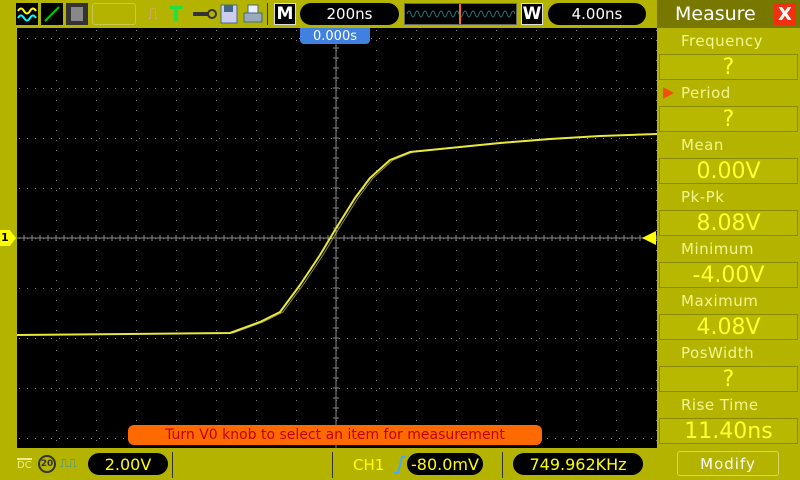 This screenshot has width=800, height=480. What do you see at coordinates (460, 14) in the screenshot?
I see `memory-position-bar` at bounding box center [460, 14].